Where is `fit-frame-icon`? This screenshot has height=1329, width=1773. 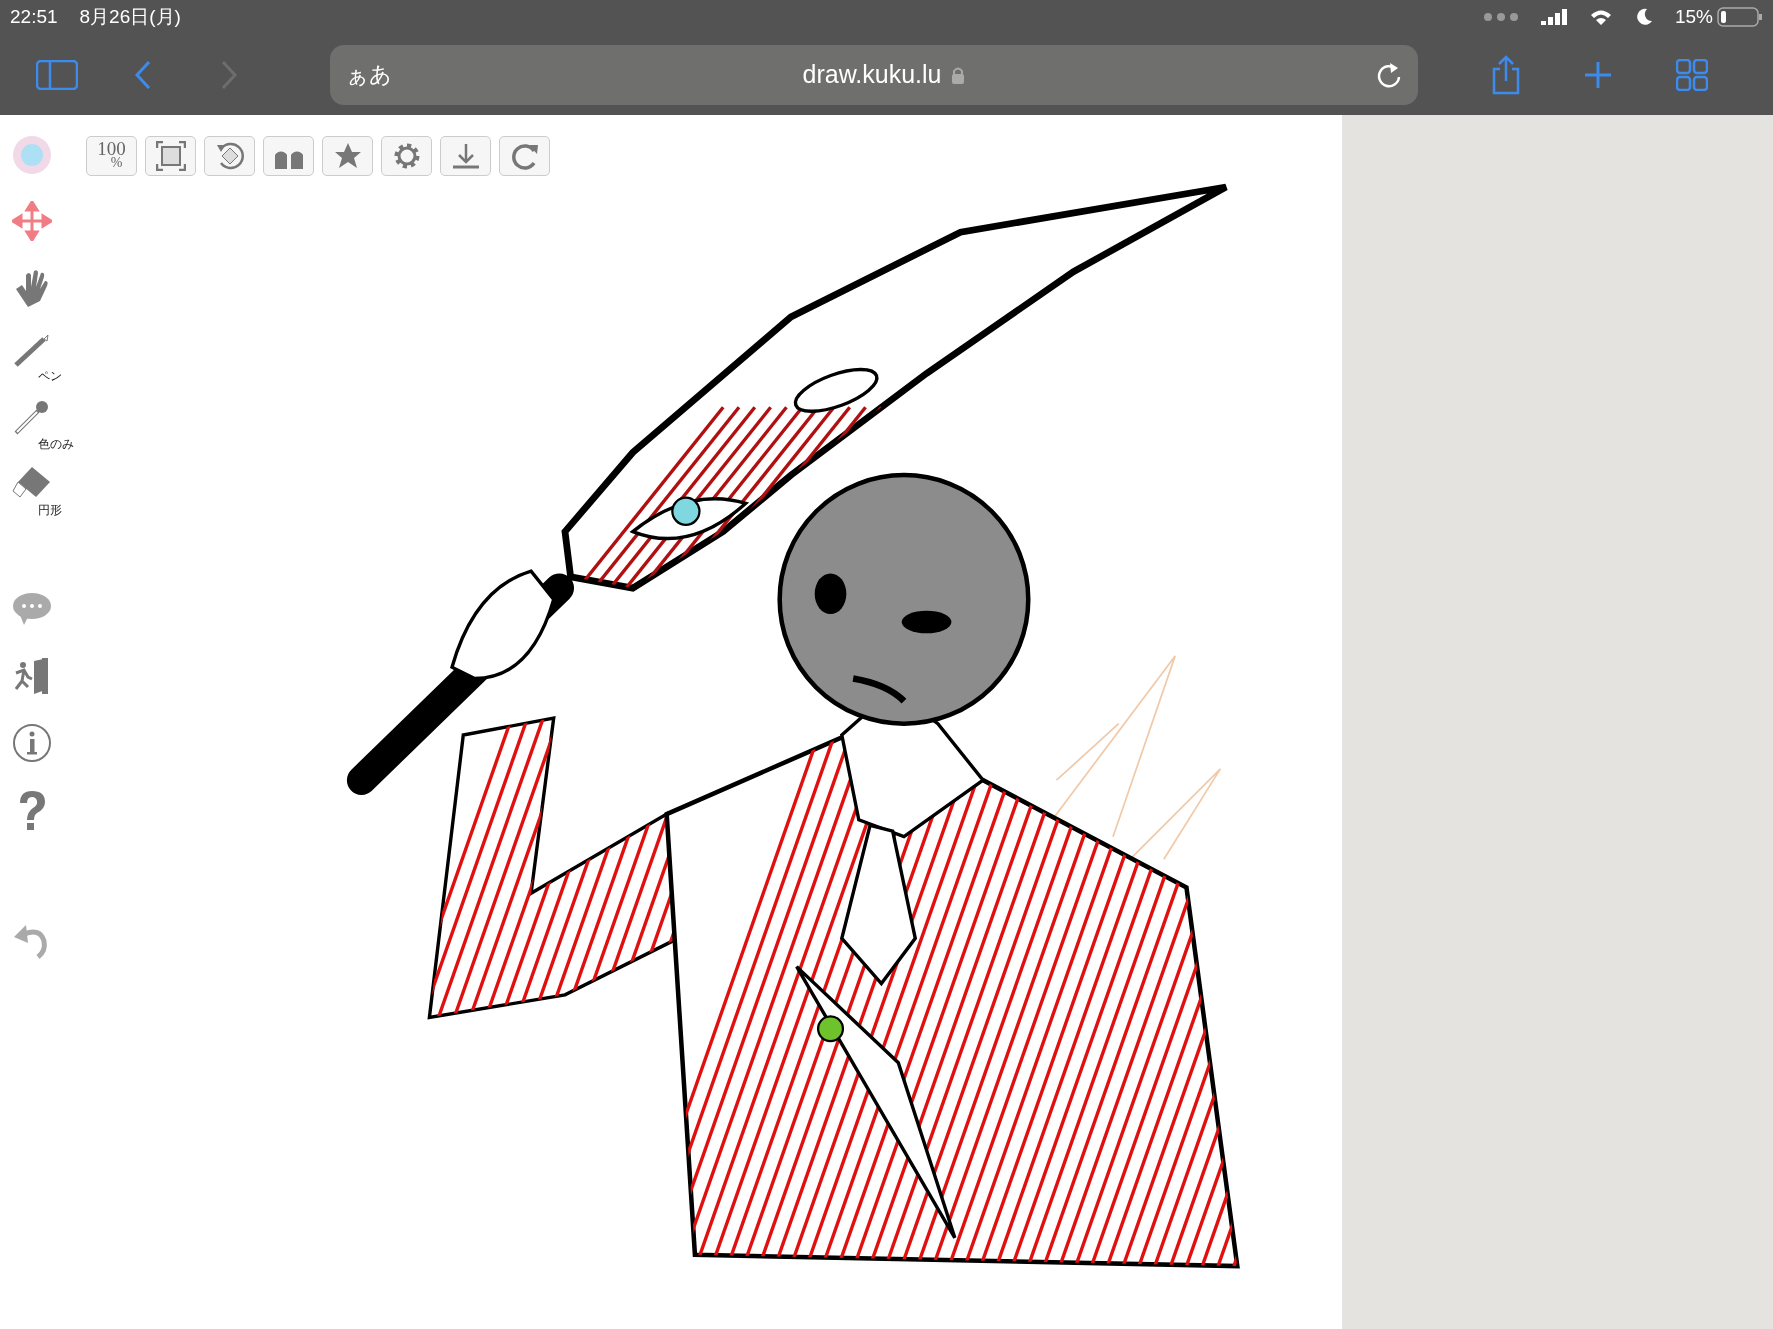 fit-frame-icon is located at coordinates (170, 156).